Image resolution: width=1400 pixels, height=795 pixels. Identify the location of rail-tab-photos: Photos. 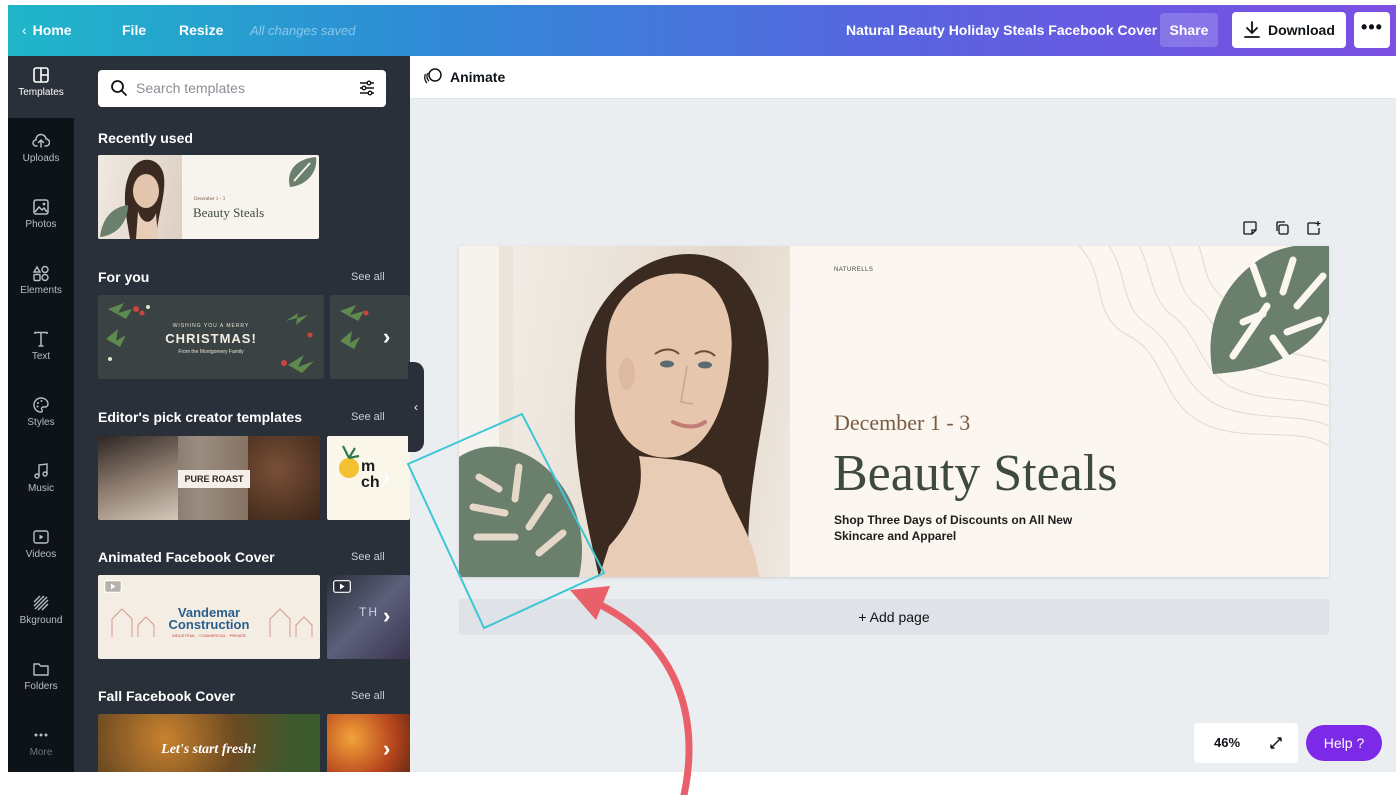
(41, 219).